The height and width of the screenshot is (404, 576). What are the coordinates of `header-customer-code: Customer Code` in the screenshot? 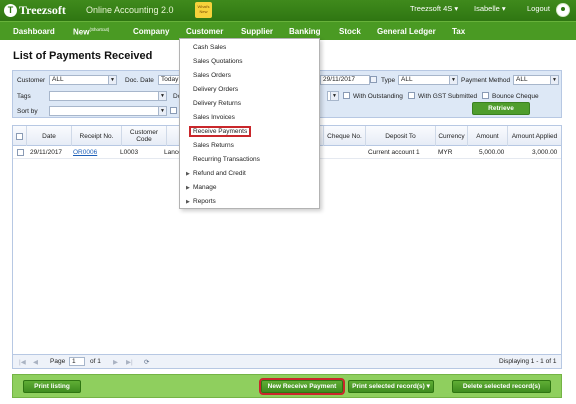 It's located at (144, 136).